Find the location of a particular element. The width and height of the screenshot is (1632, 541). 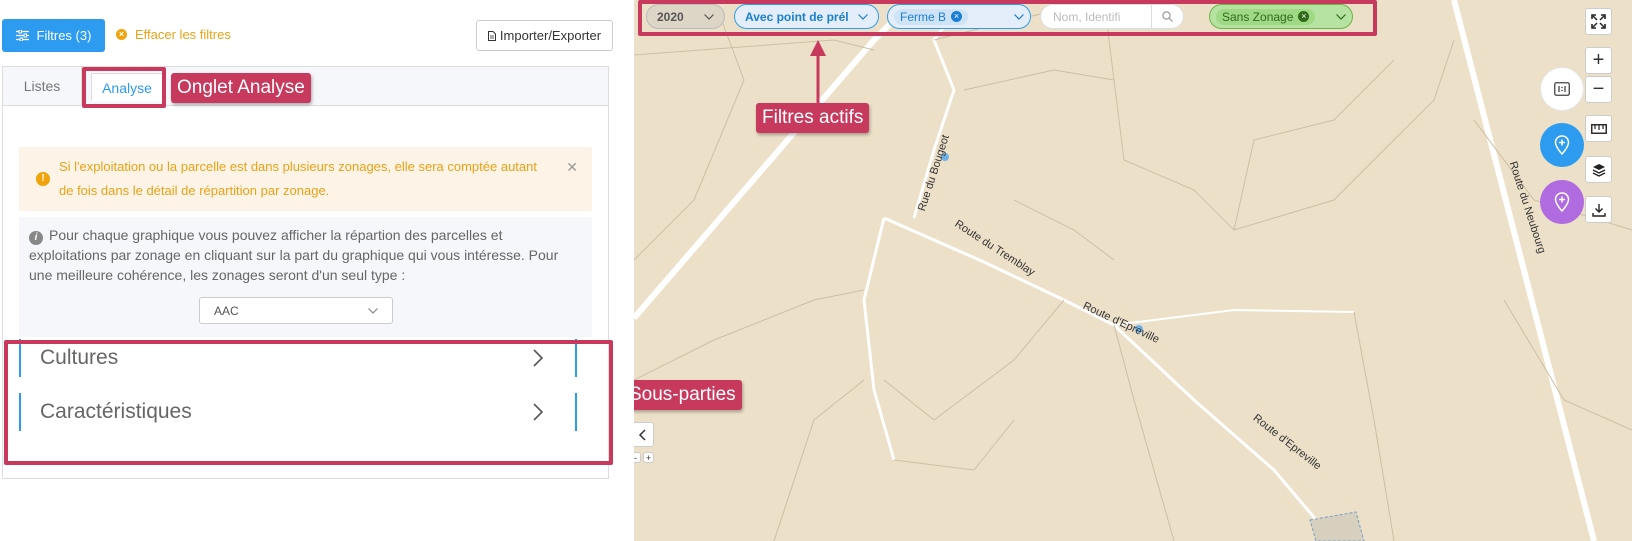

import-export-button: Importer/Exporter is located at coordinates (544, 35).